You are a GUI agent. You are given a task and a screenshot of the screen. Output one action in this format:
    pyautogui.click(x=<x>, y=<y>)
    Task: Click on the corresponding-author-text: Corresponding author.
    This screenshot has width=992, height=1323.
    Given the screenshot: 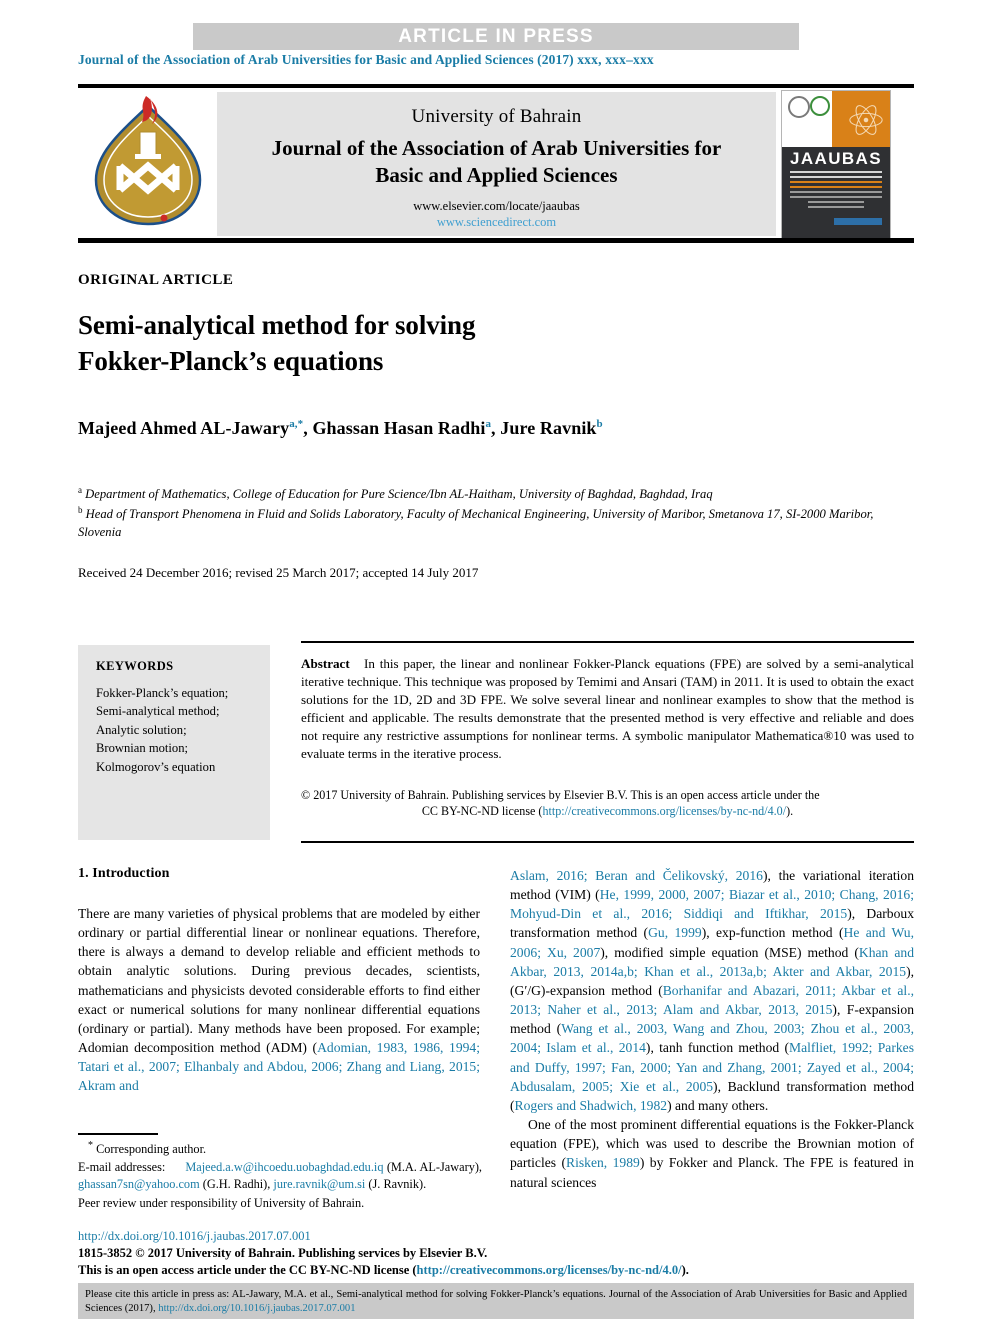 What is the action you would take?
    pyautogui.click(x=151, y=1149)
    